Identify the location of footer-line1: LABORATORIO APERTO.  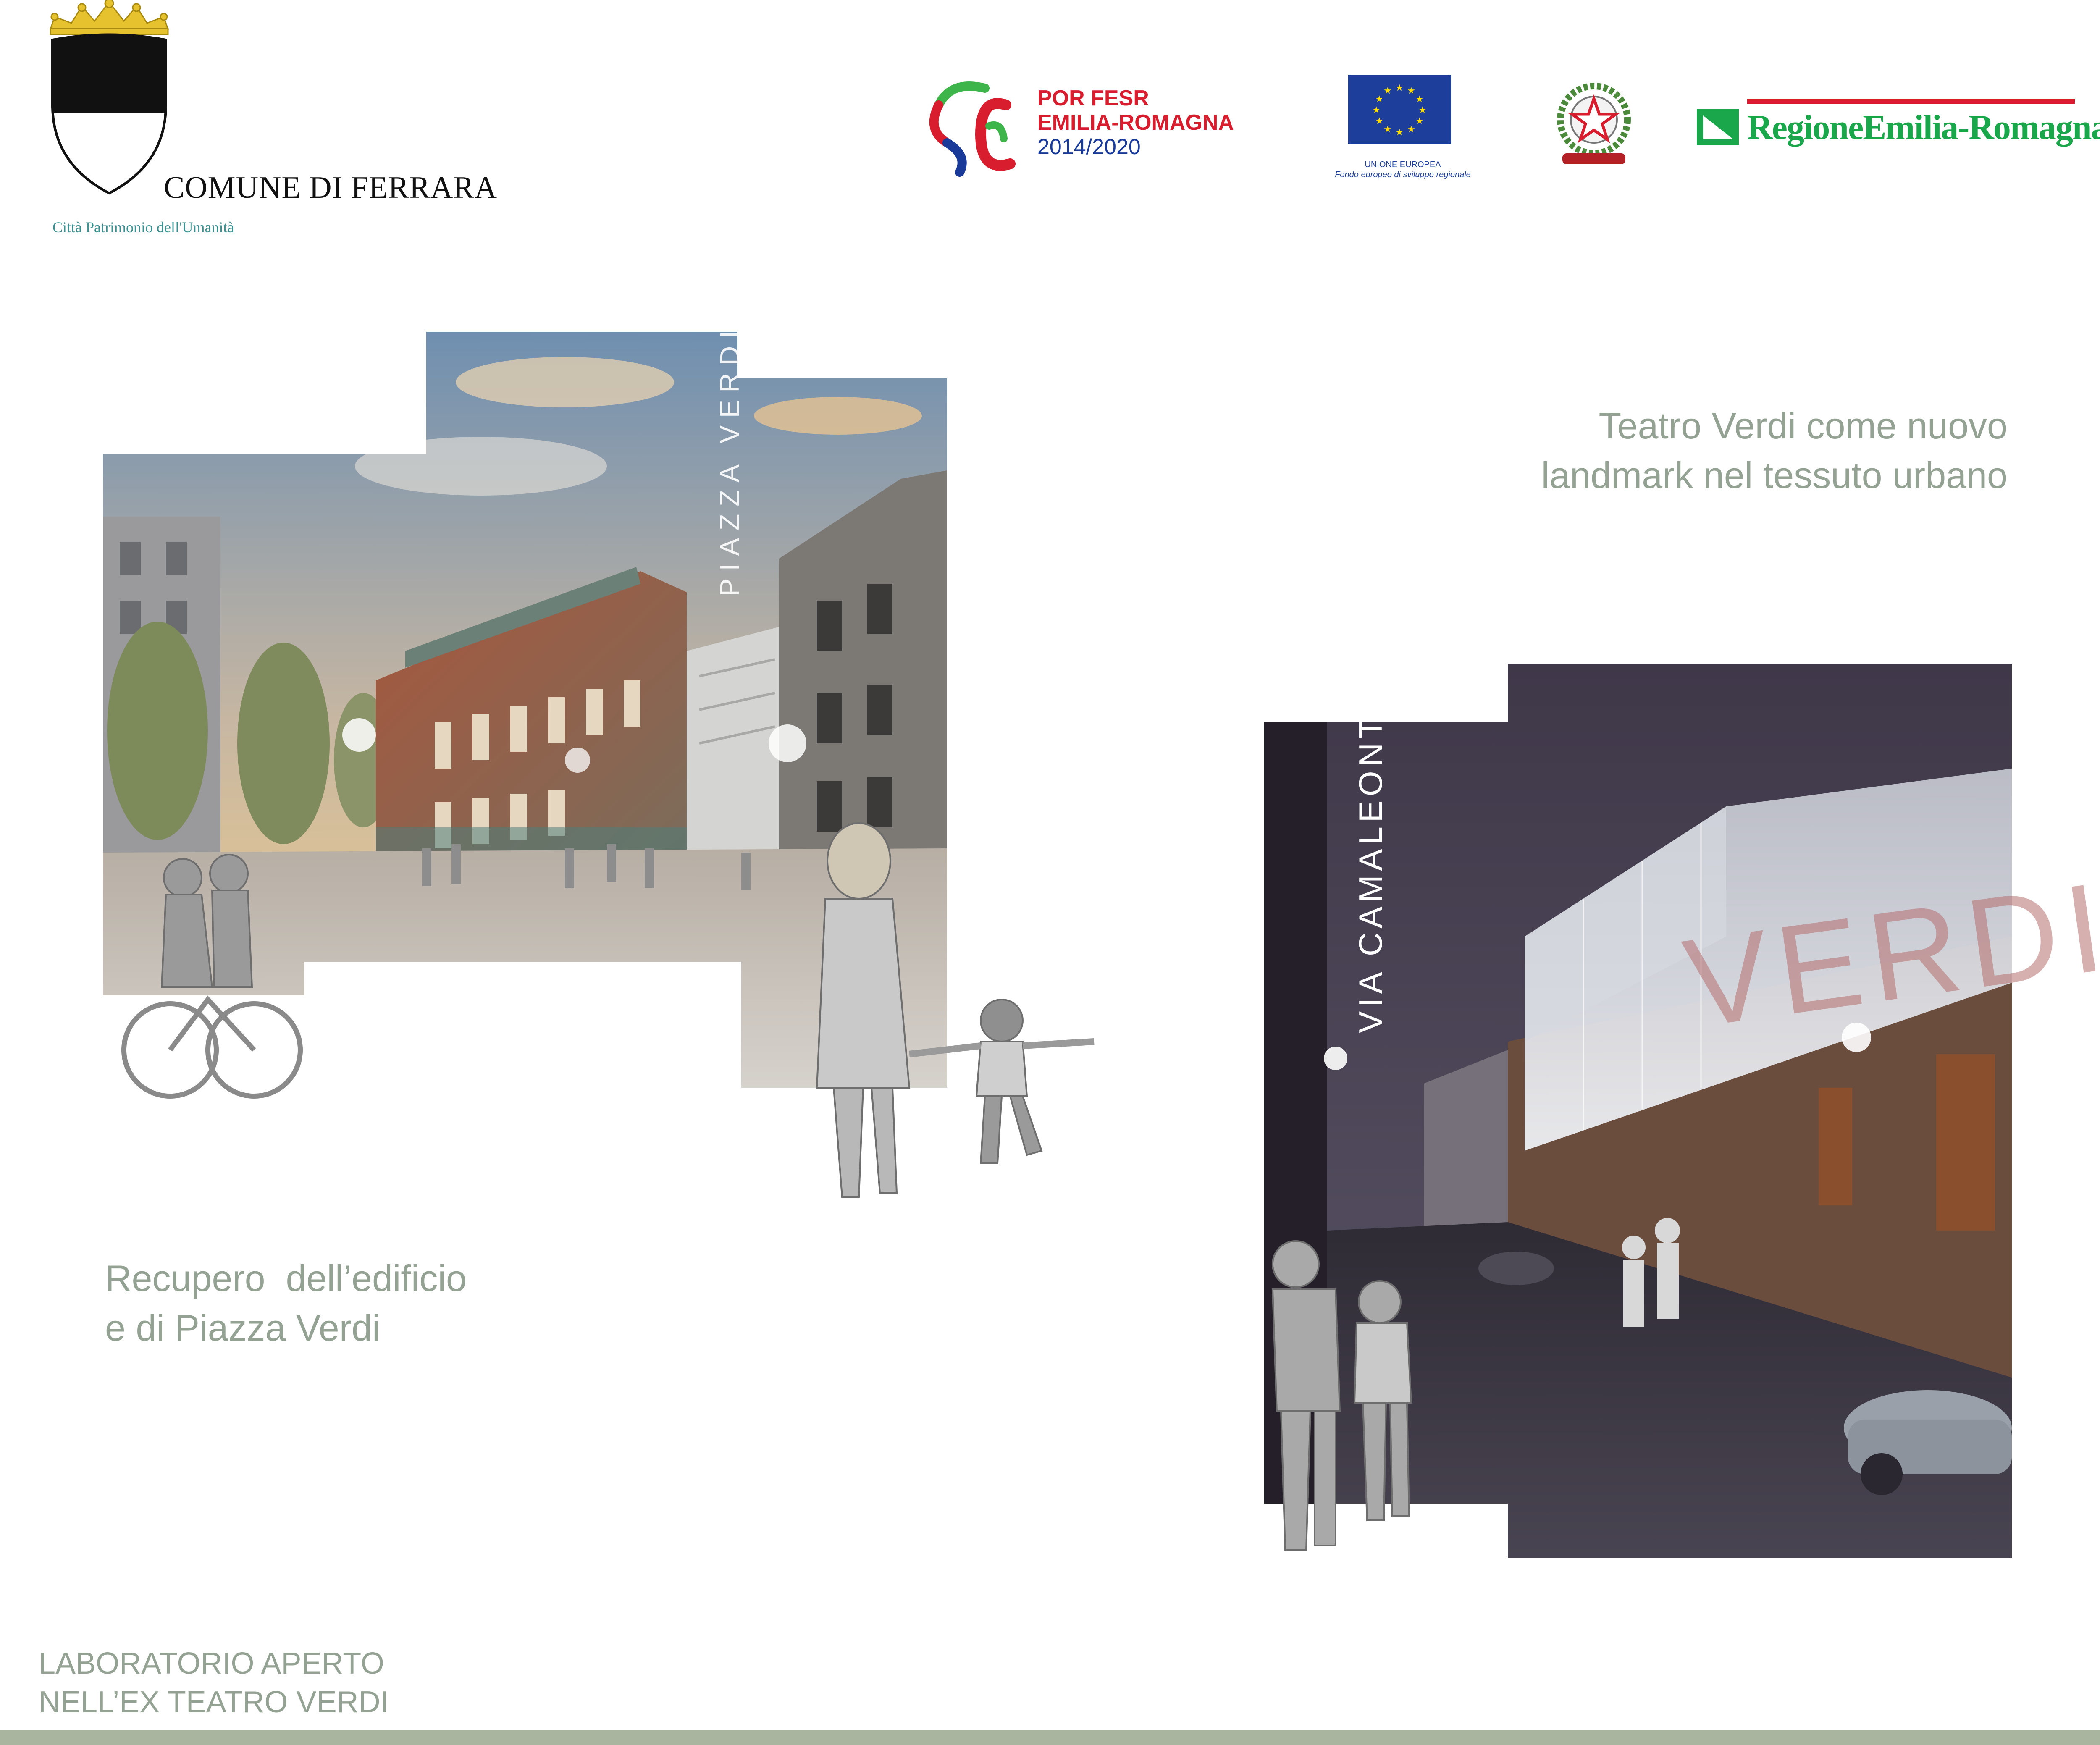
(211, 1663).